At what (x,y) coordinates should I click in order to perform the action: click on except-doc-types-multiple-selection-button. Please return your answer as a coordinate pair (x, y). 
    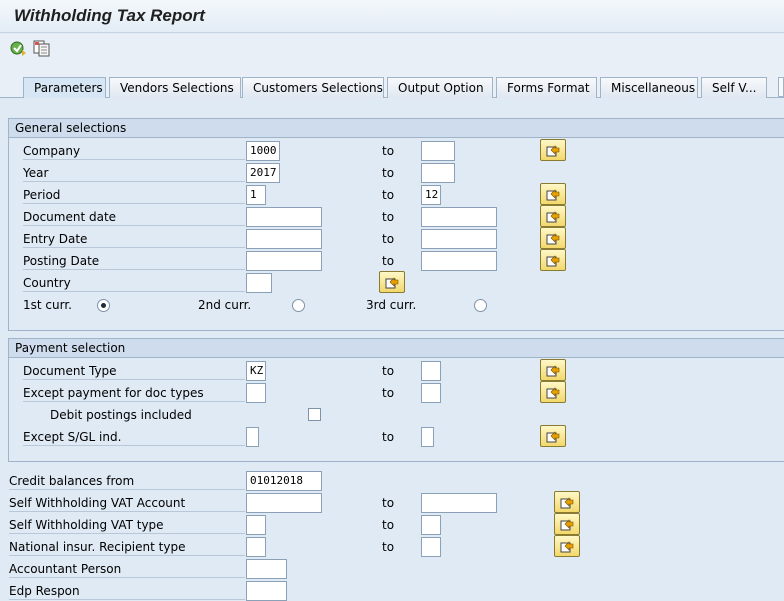
    Looking at the image, I should click on (553, 392).